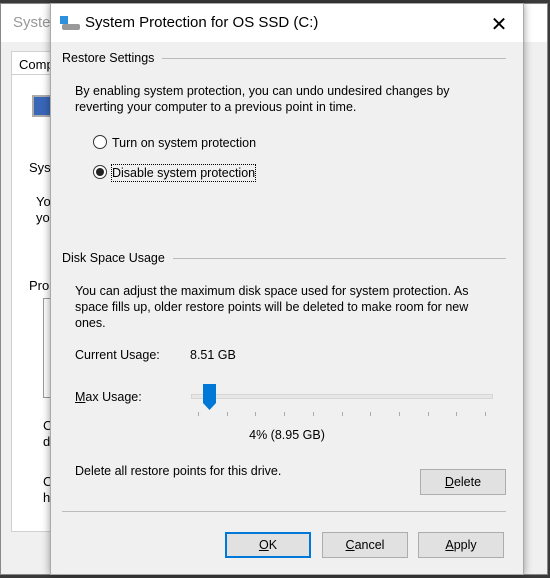 Image resolution: width=550 pixels, height=578 pixels. Describe the element at coordinates (112, 58) in the screenshot. I see `restore-settings-heading: Restore Settings` at that location.